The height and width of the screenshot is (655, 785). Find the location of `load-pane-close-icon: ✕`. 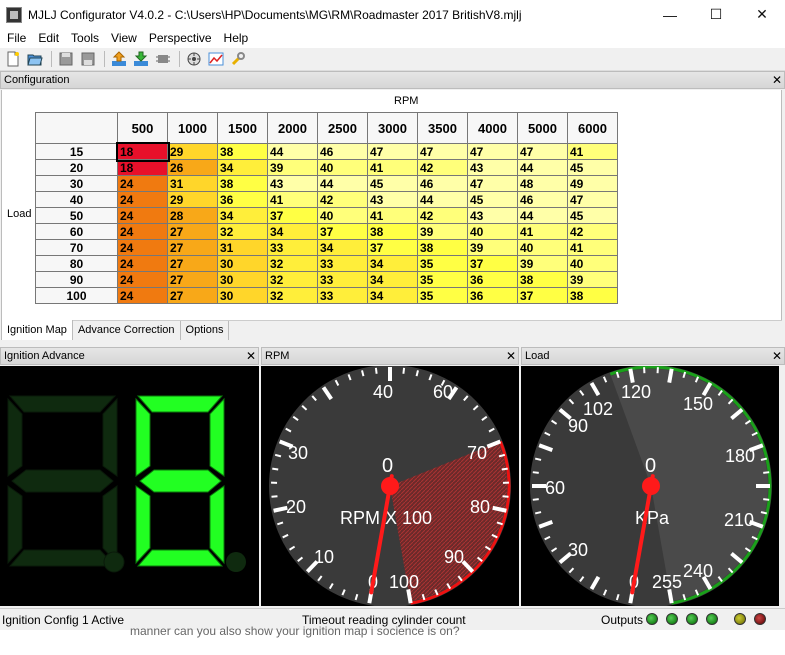

load-pane-close-icon: ✕ is located at coordinates (777, 356).